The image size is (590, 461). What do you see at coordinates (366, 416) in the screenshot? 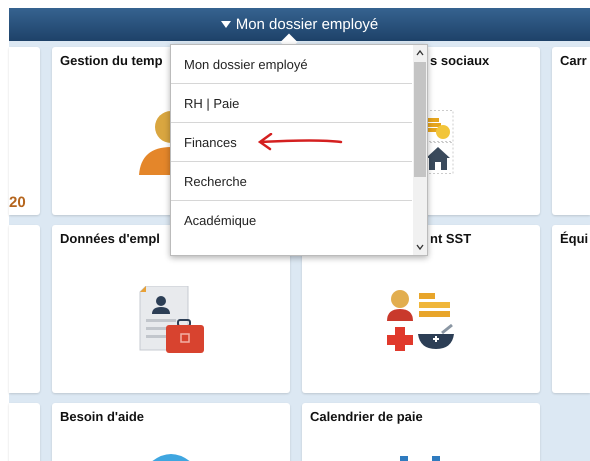
I see `tile-title: Calendrier de paie` at bounding box center [366, 416].